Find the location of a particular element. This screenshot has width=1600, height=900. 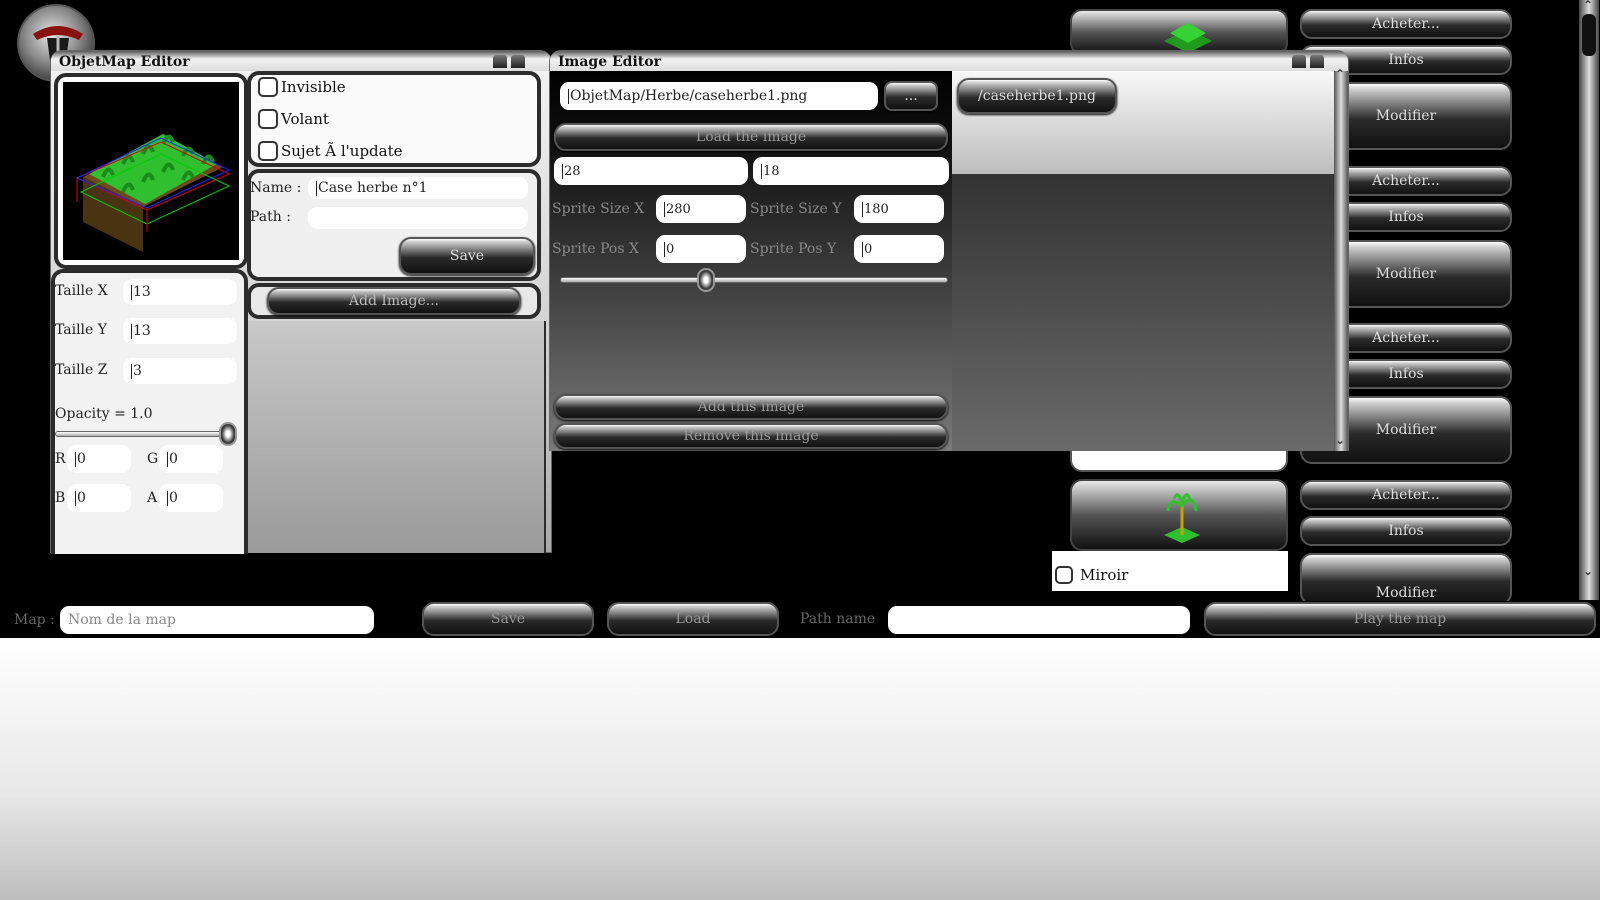

sprite-pos-y-label: Sprite Pos Y is located at coordinates (793, 249).